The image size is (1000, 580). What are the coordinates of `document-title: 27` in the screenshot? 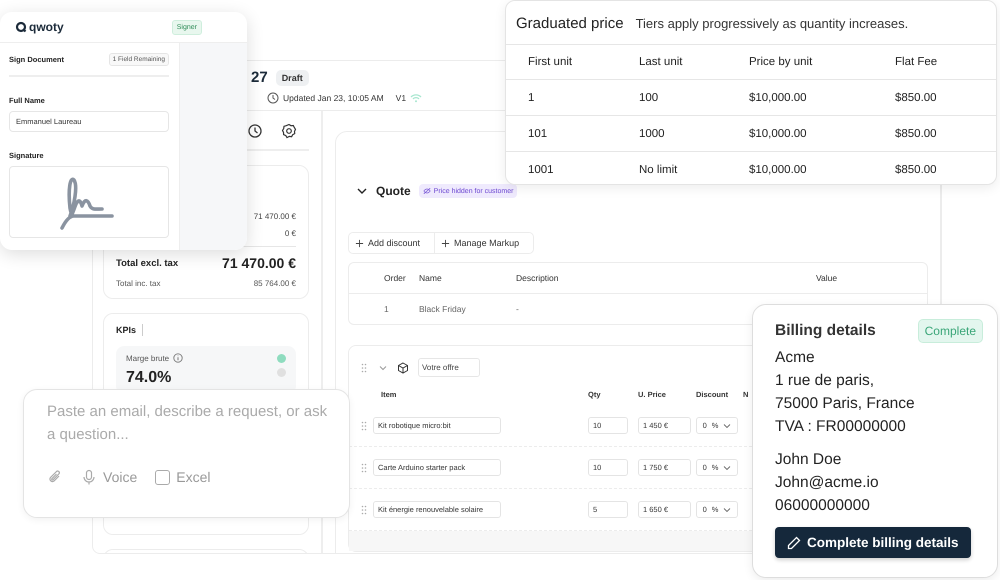 It's located at (259, 77).